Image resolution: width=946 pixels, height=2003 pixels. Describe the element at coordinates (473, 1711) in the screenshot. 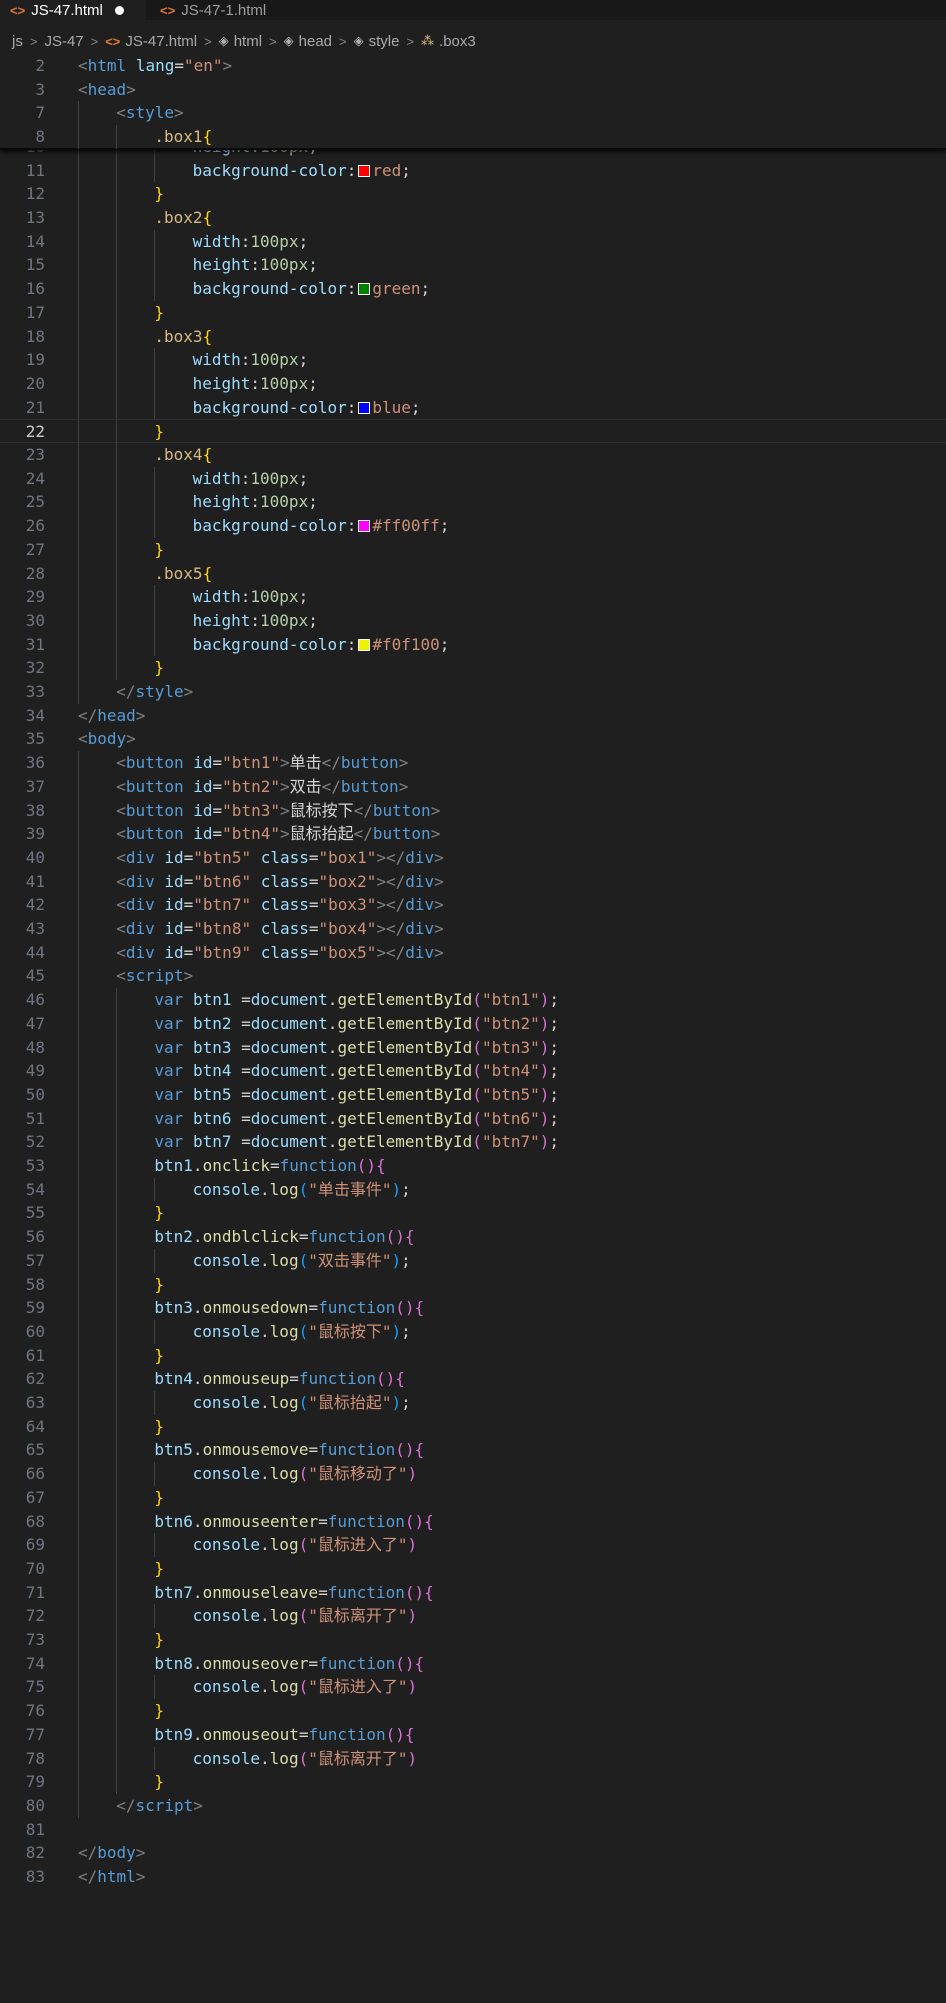

I see `code-line: 76}` at that location.